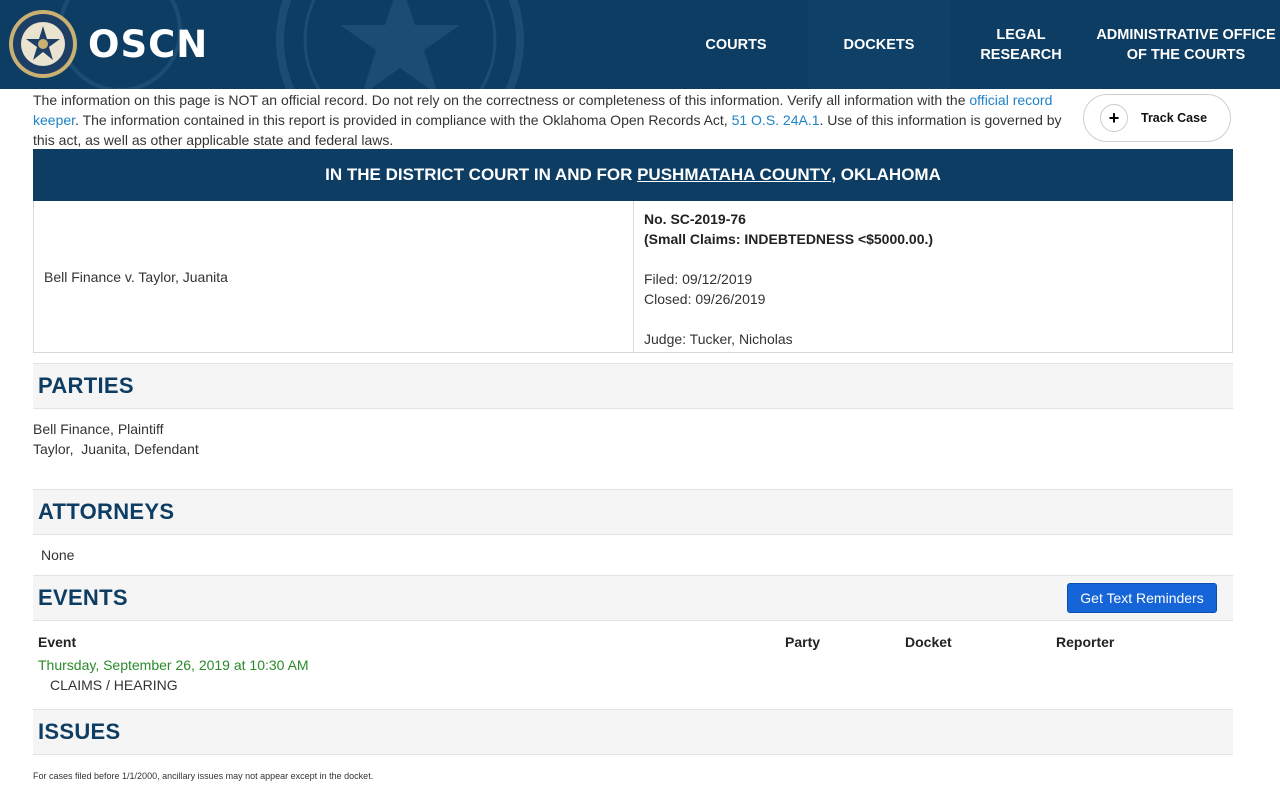 Image resolution: width=1280 pixels, height=800 pixels. I want to click on nav-legal-research: LEGAL RESEARCH, so click(1021, 44).